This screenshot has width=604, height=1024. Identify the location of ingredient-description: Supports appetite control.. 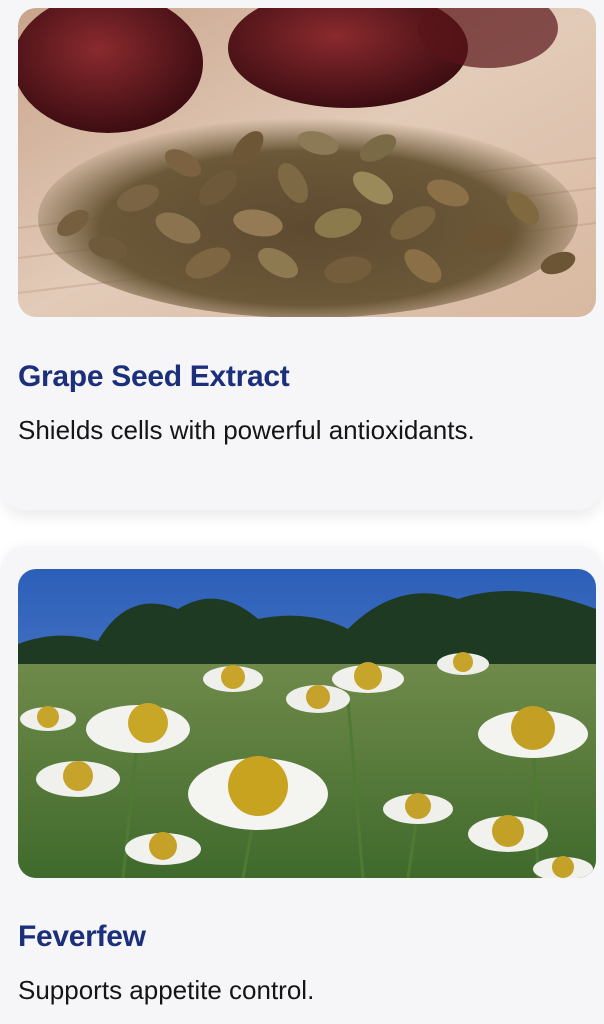
(166, 990).